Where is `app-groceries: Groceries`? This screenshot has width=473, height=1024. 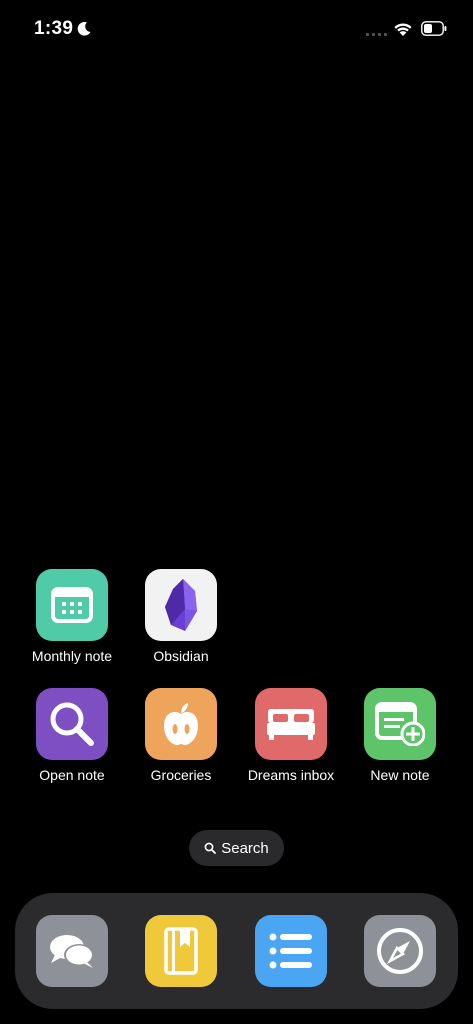
app-groceries: Groceries is located at coordinates (181, 735).